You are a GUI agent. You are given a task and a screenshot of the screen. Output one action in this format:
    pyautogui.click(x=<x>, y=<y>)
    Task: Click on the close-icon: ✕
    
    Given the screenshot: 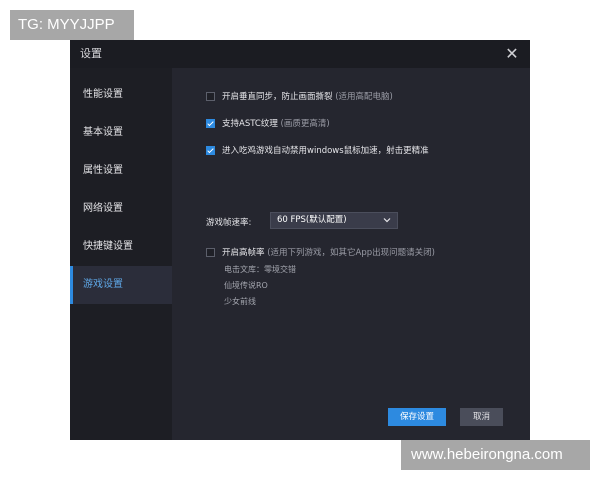 What is the action you would take?
    pyautogui.click(x=512, y=54)
    